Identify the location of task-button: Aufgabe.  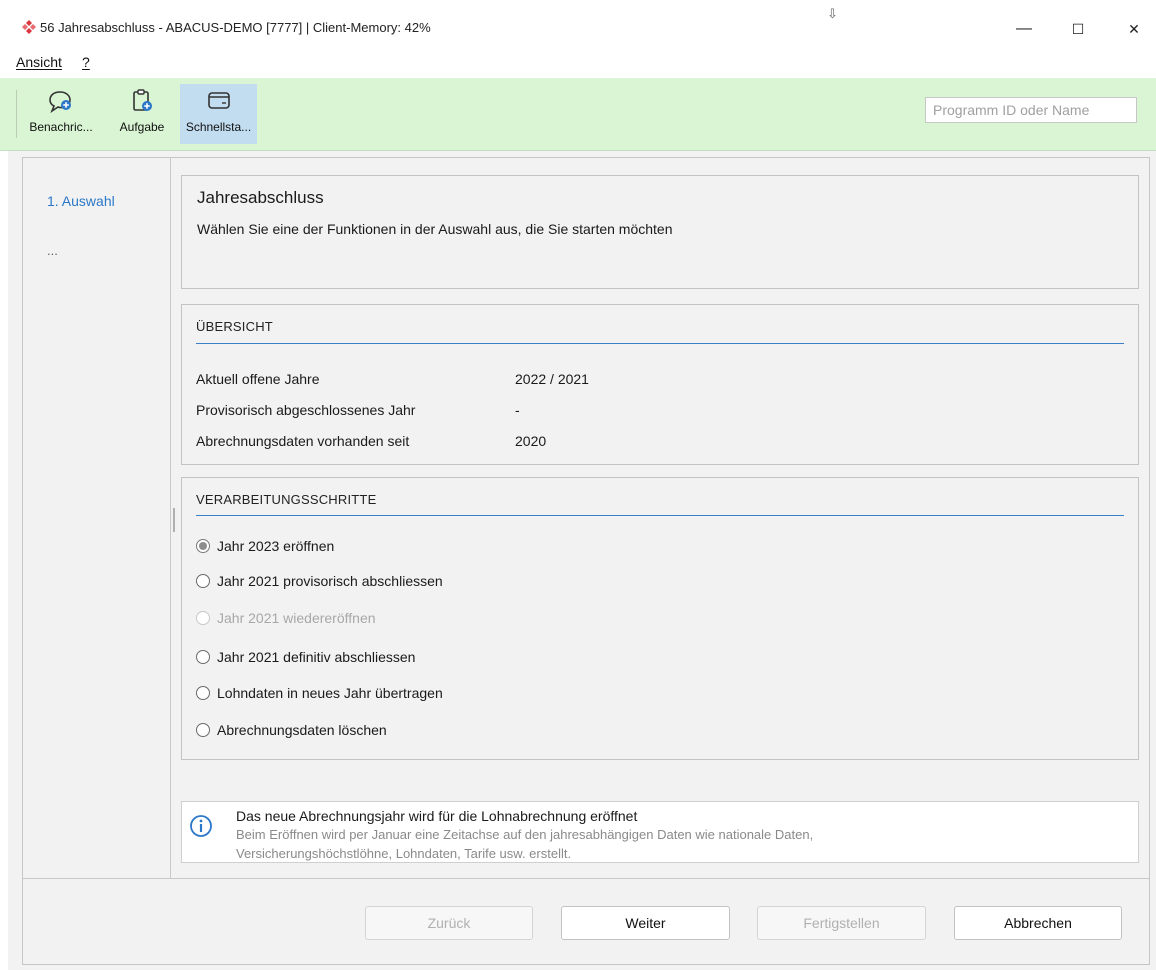
(142, 114).